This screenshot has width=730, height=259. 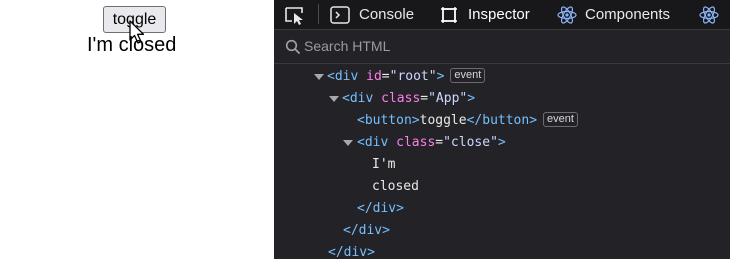 I want to click on tab-inspector: Inspector, so click(x=485, y=14).